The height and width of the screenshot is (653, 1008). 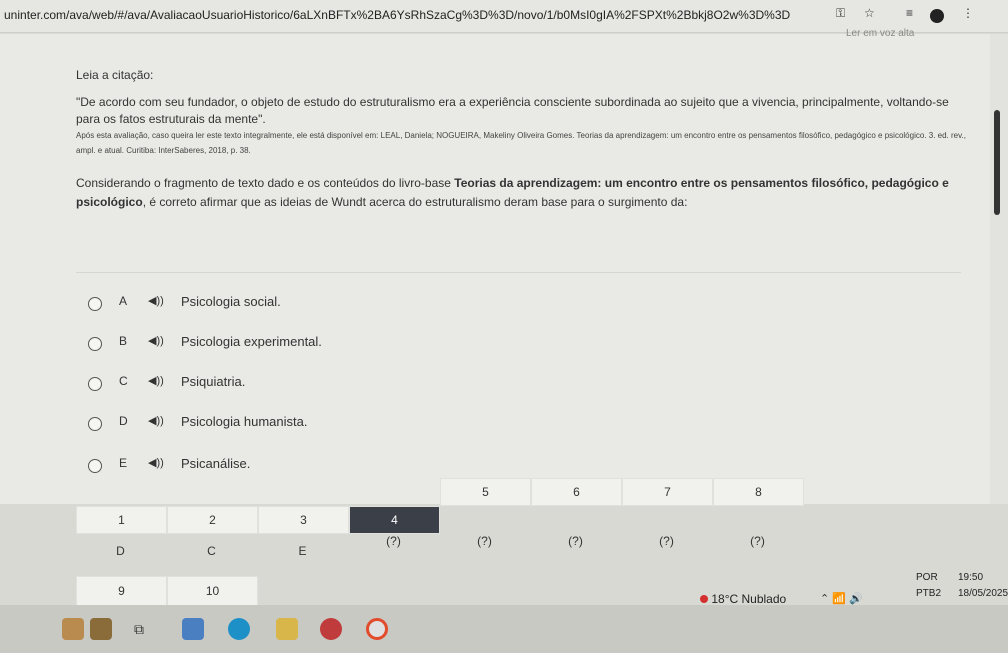 I want to click on input-language: POR PTB2, so click(x=928, y=586).